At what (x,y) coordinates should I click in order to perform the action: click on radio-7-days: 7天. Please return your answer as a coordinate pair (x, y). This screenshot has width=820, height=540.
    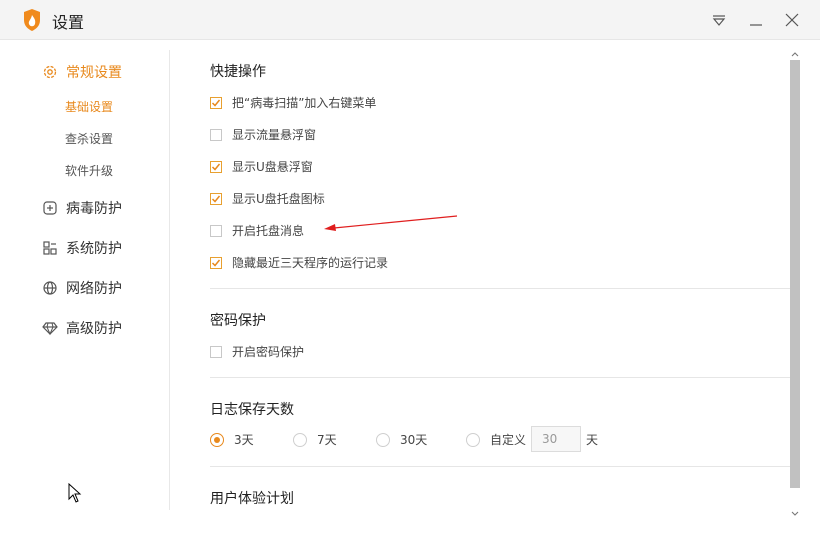
    Looking at the image, I should click on (315, 439).